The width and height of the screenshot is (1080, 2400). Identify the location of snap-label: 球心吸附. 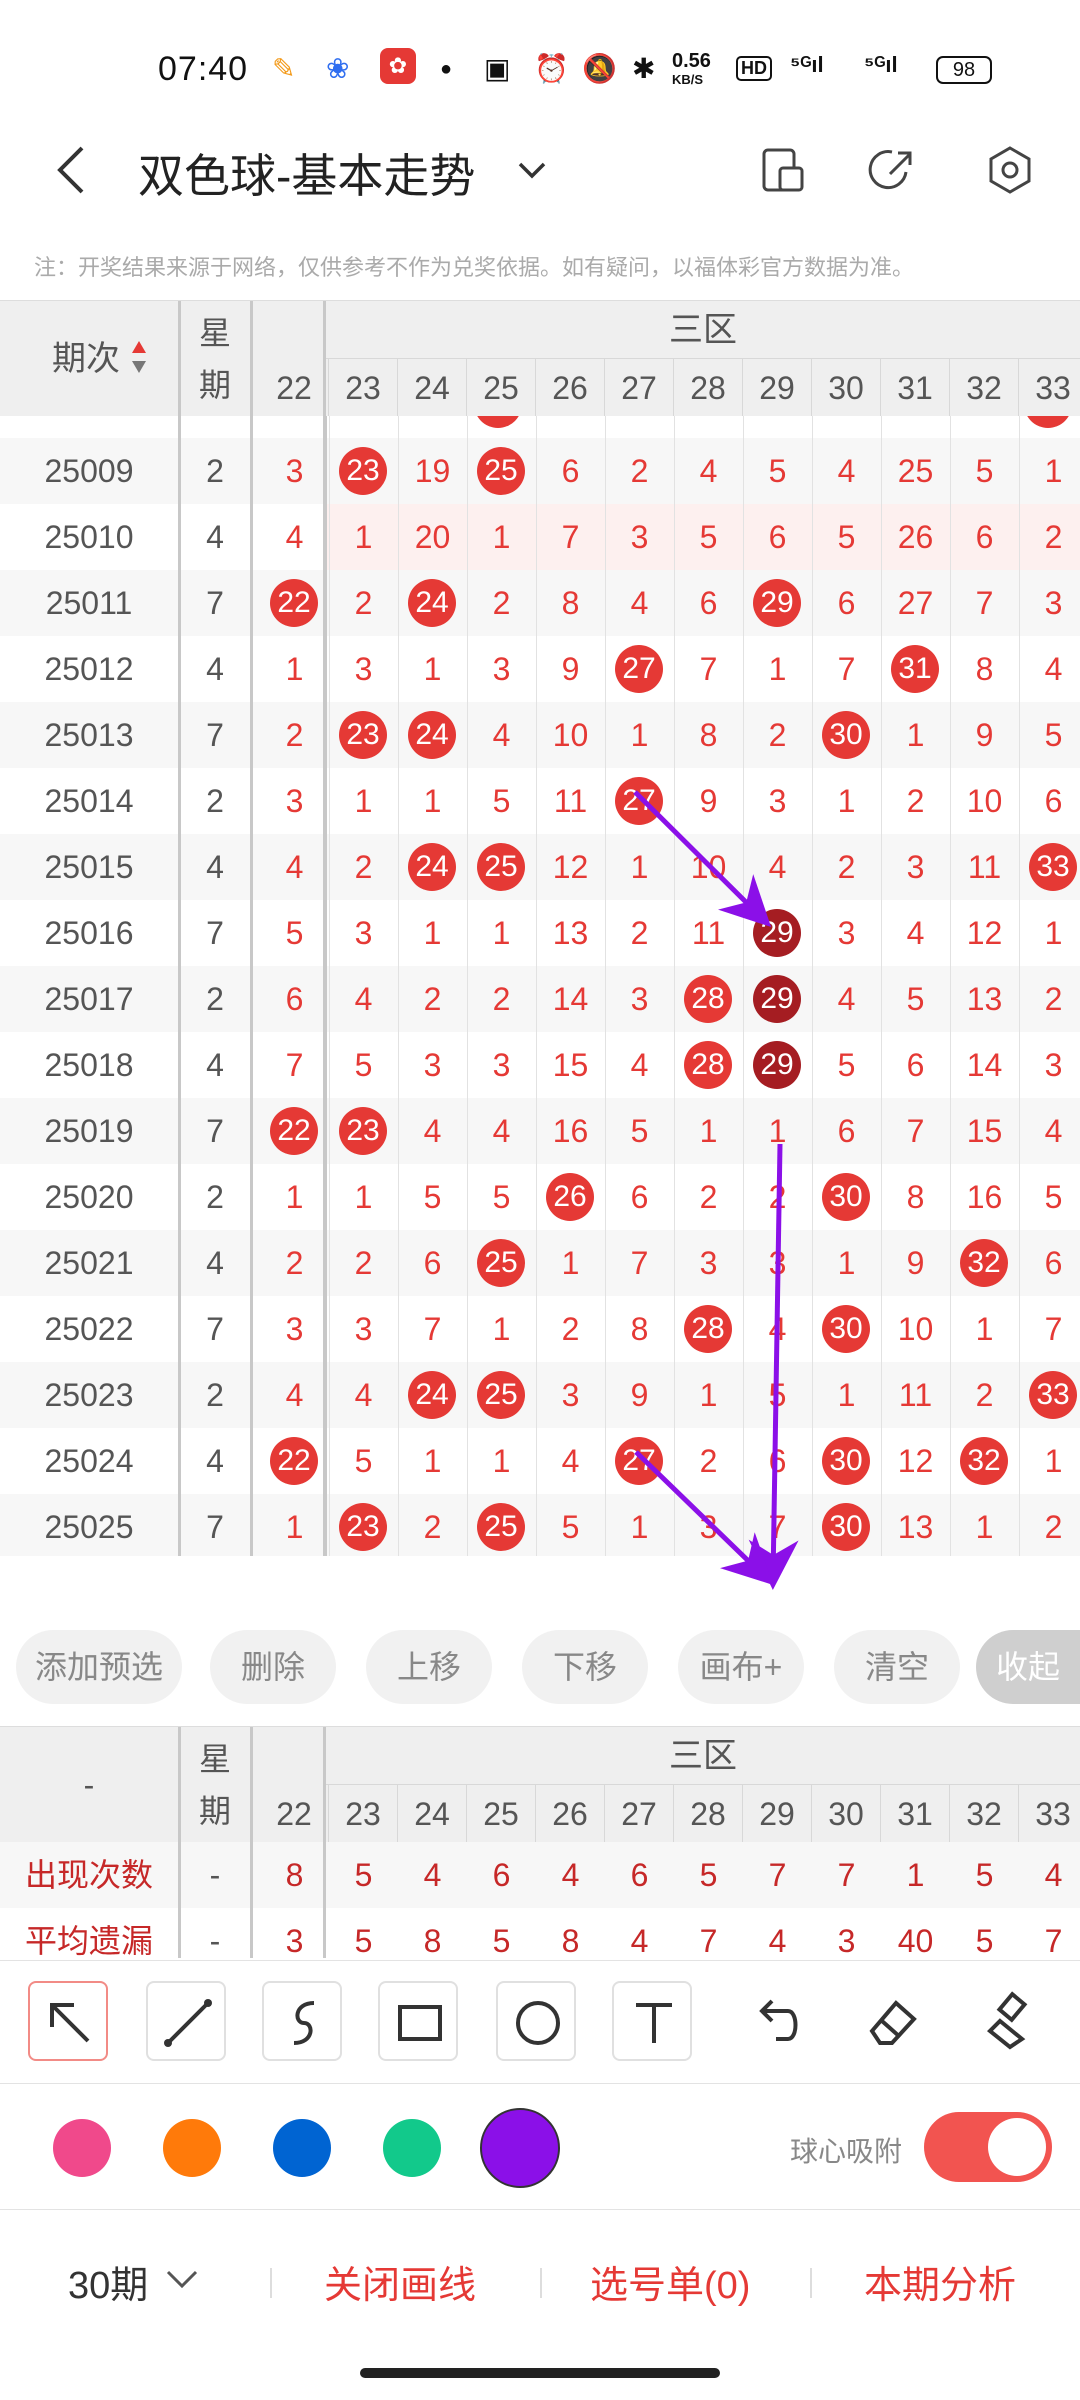
(846, 2151).